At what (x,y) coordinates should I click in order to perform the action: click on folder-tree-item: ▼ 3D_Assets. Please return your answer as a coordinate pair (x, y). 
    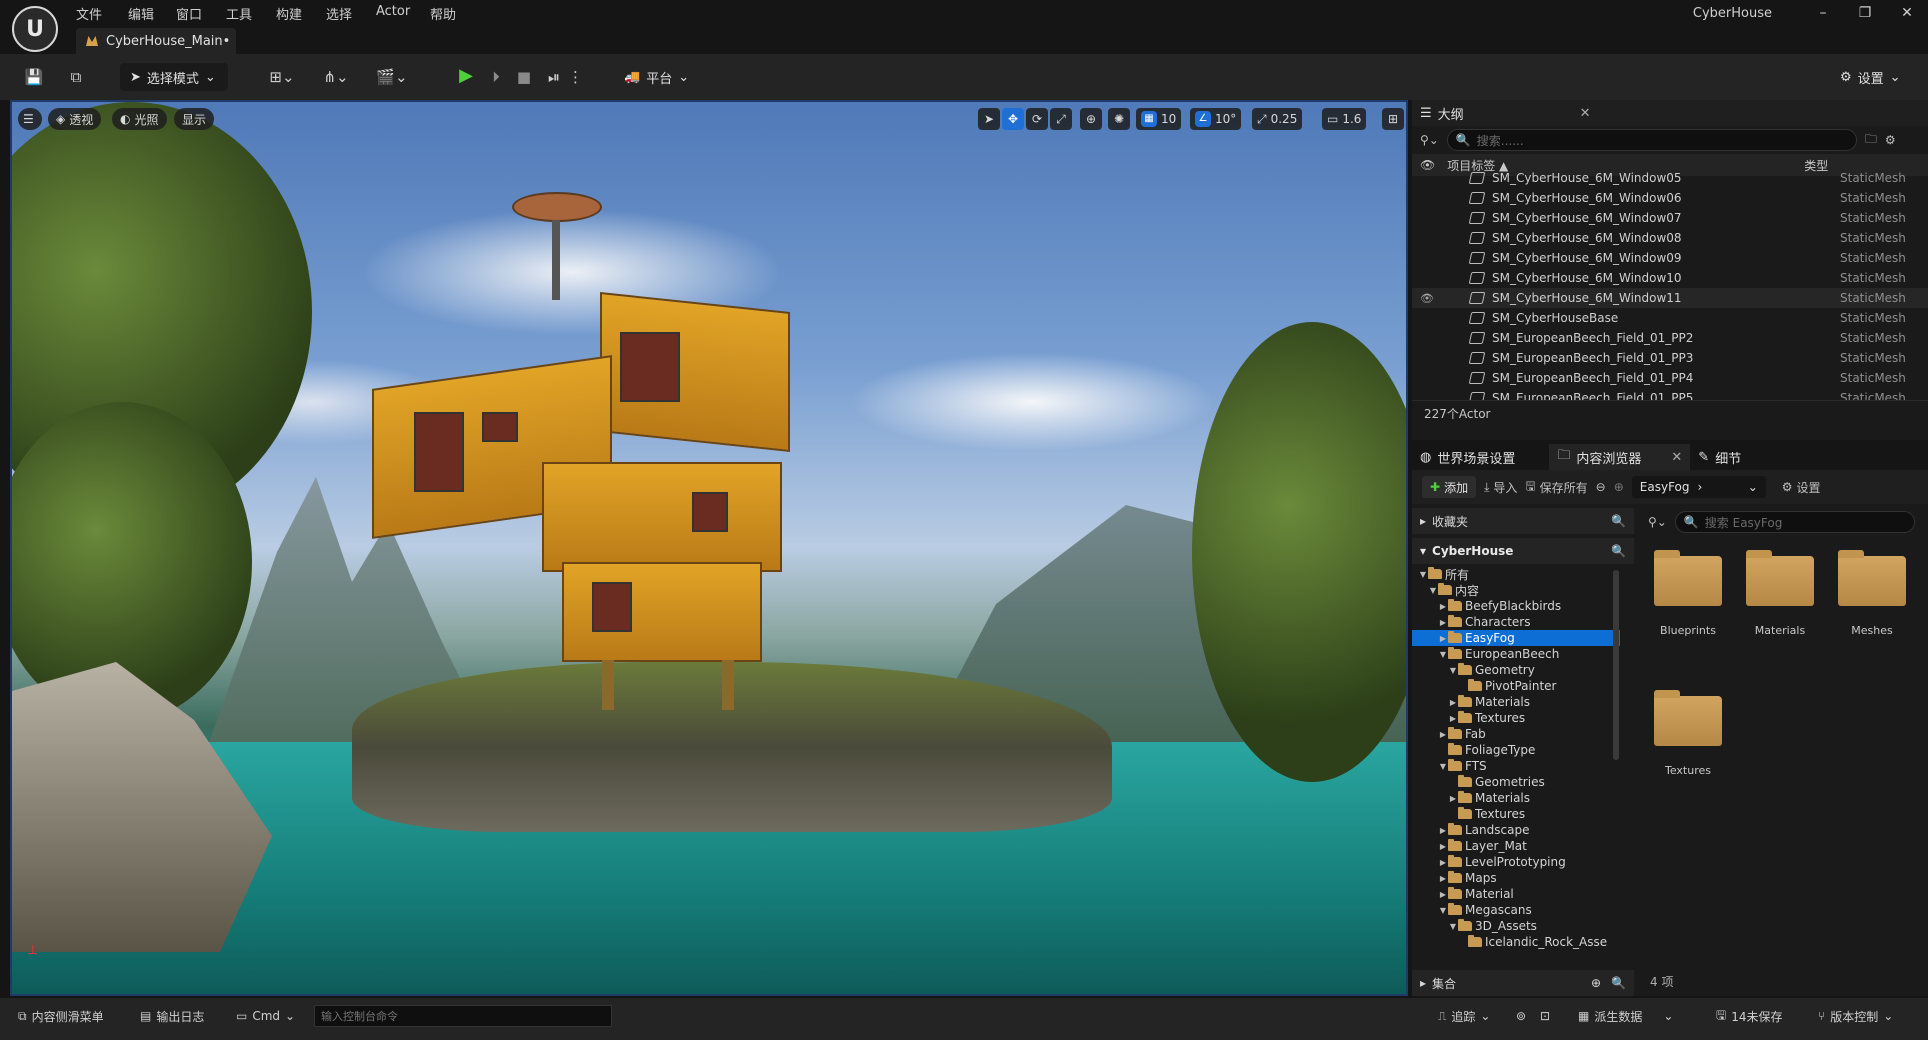
    Looking at the image, I should click on (1516, 926).